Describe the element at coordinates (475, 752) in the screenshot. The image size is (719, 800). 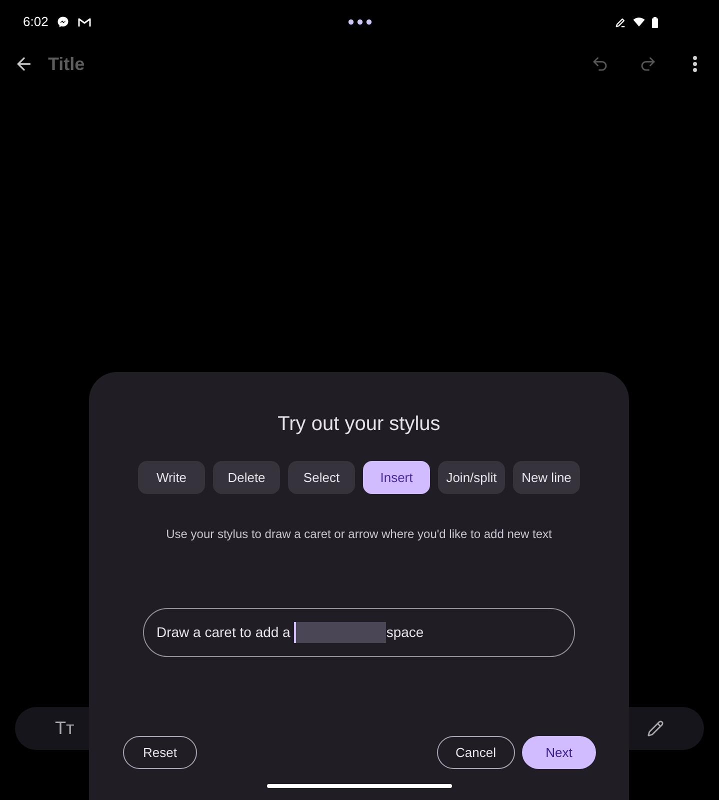
I see `cancel-button: Cancel` at that location.